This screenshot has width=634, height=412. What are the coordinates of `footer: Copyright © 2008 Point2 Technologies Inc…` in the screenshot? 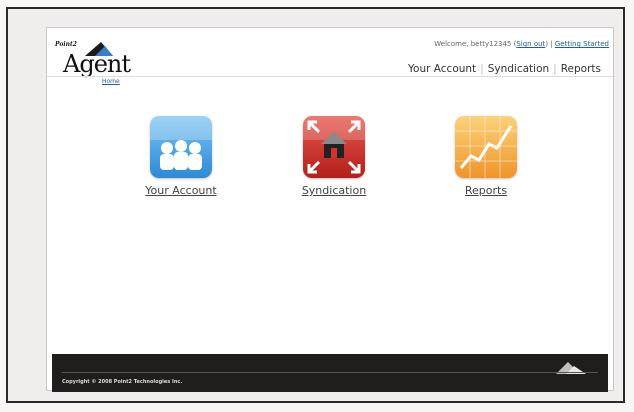 It's located at (330, 373).